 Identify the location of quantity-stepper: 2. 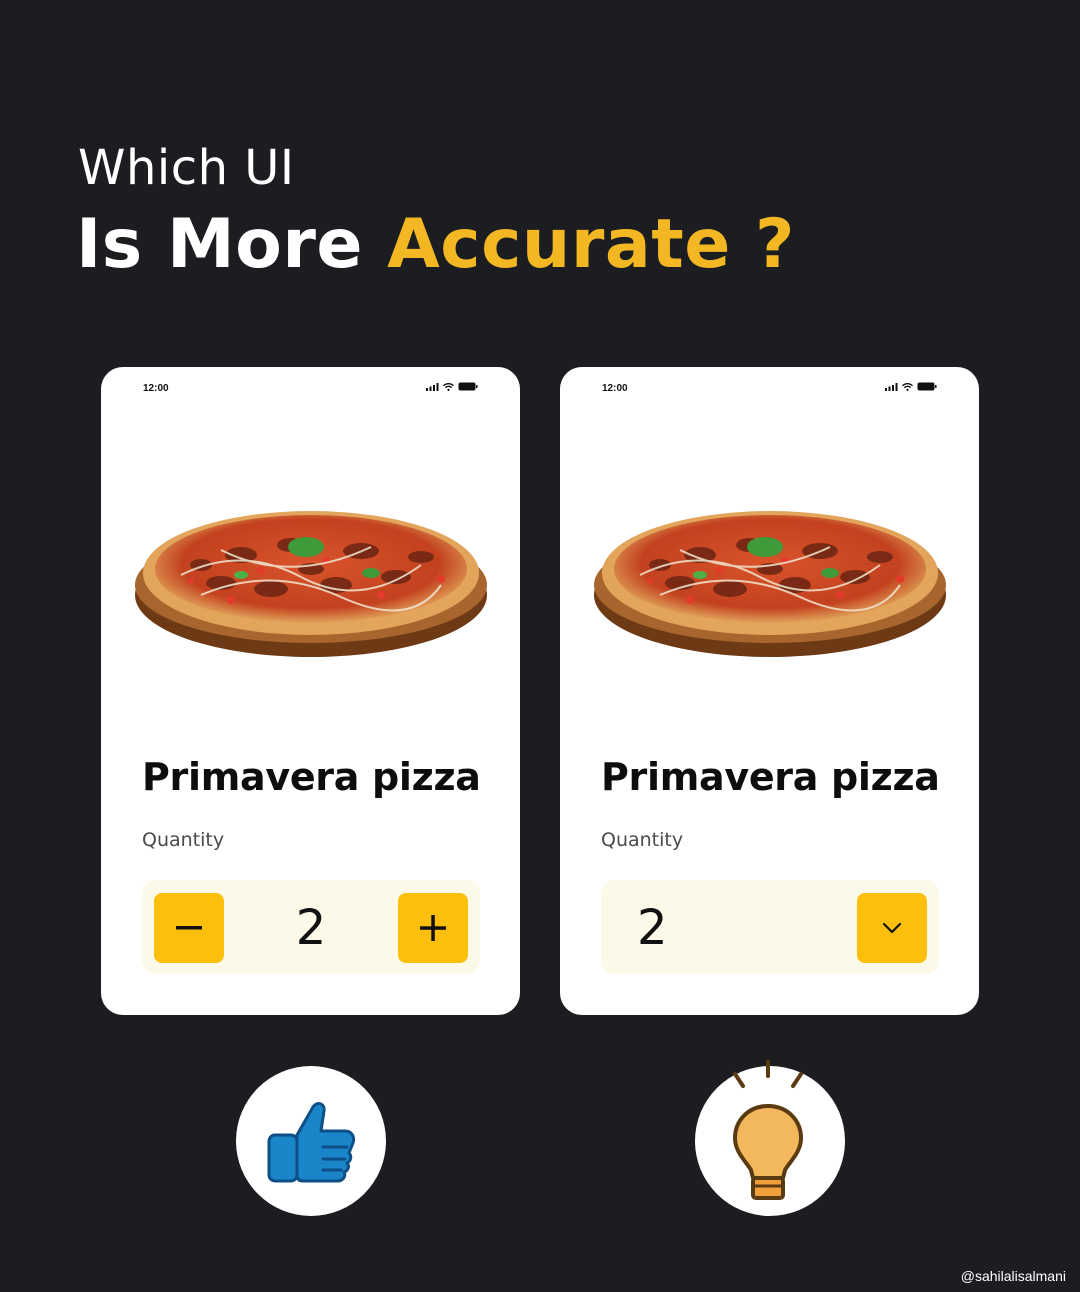
(311, 927).